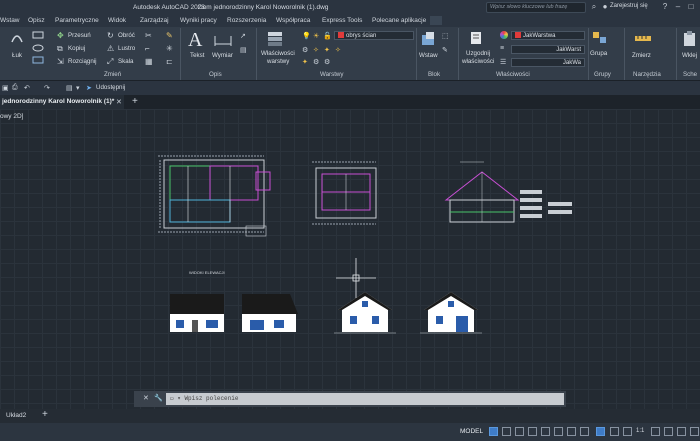 This screenshot has width=700, height=441. What do you see at coordinates (169, 35) in the screenshot?
I see `erase-icon: ✎` at bounding box center [169, 35].